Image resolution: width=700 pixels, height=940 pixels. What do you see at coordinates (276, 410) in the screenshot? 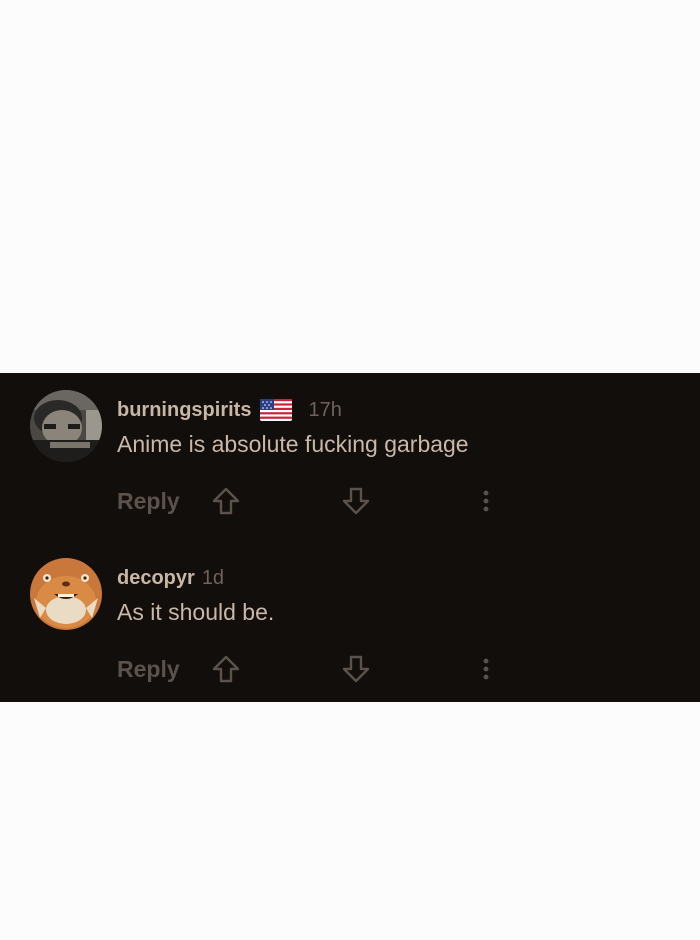
I see `us-flag-icon` at bounding box center [276, 410].